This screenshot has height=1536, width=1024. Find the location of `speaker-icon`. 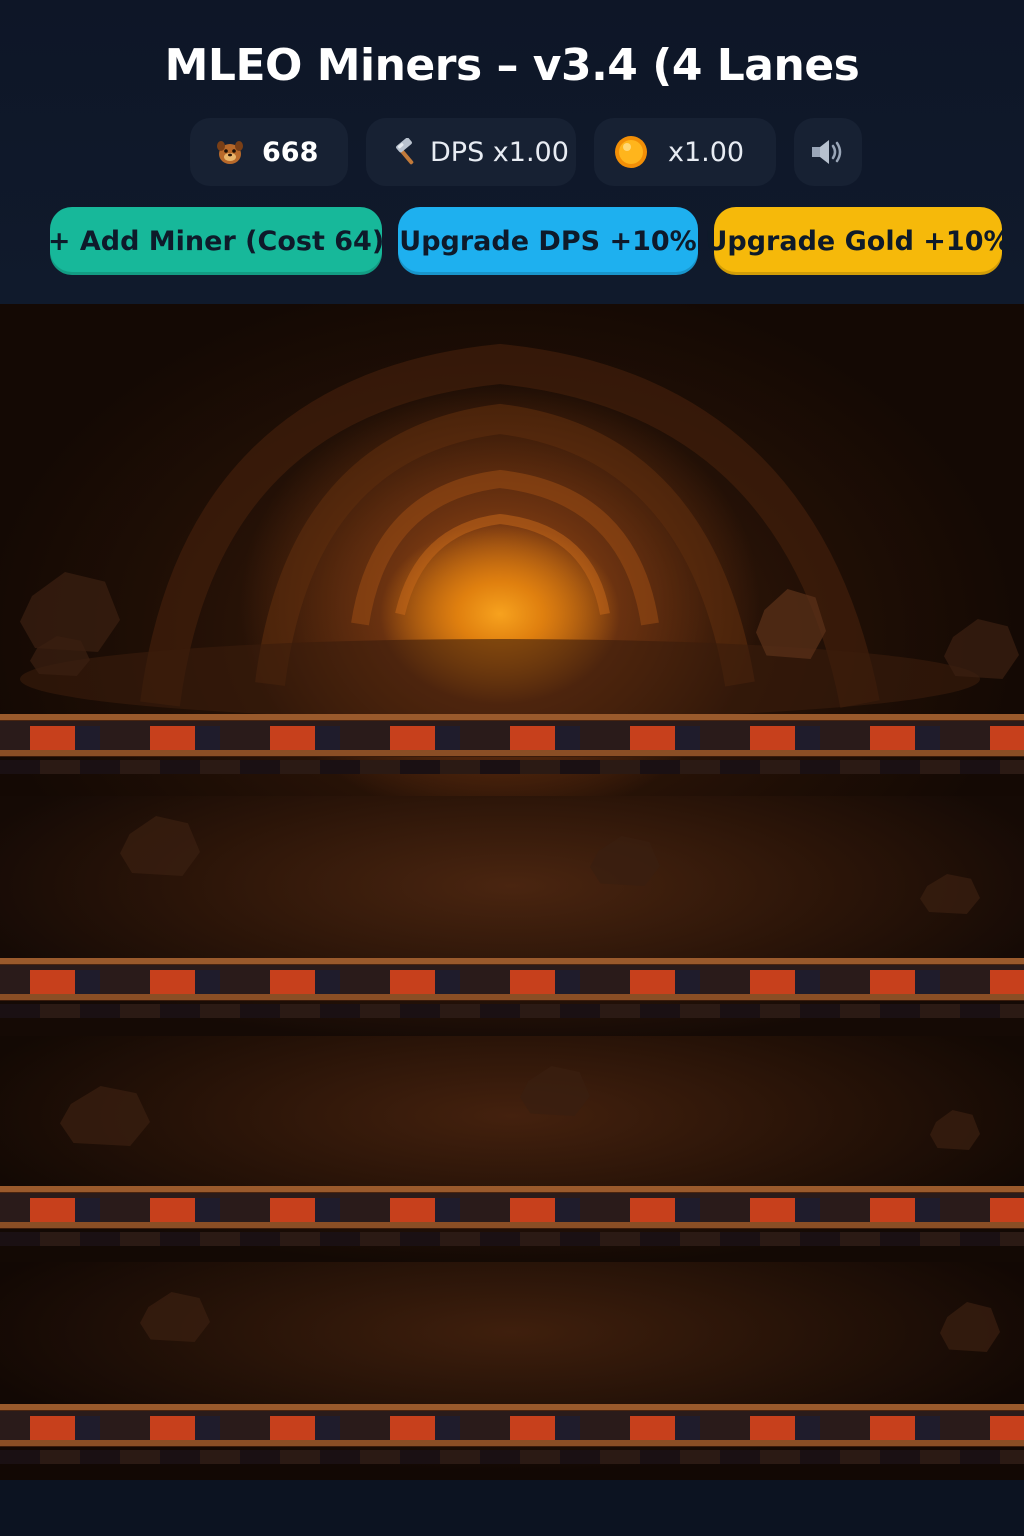

speaker-icon is located at coordinates (828, 152).